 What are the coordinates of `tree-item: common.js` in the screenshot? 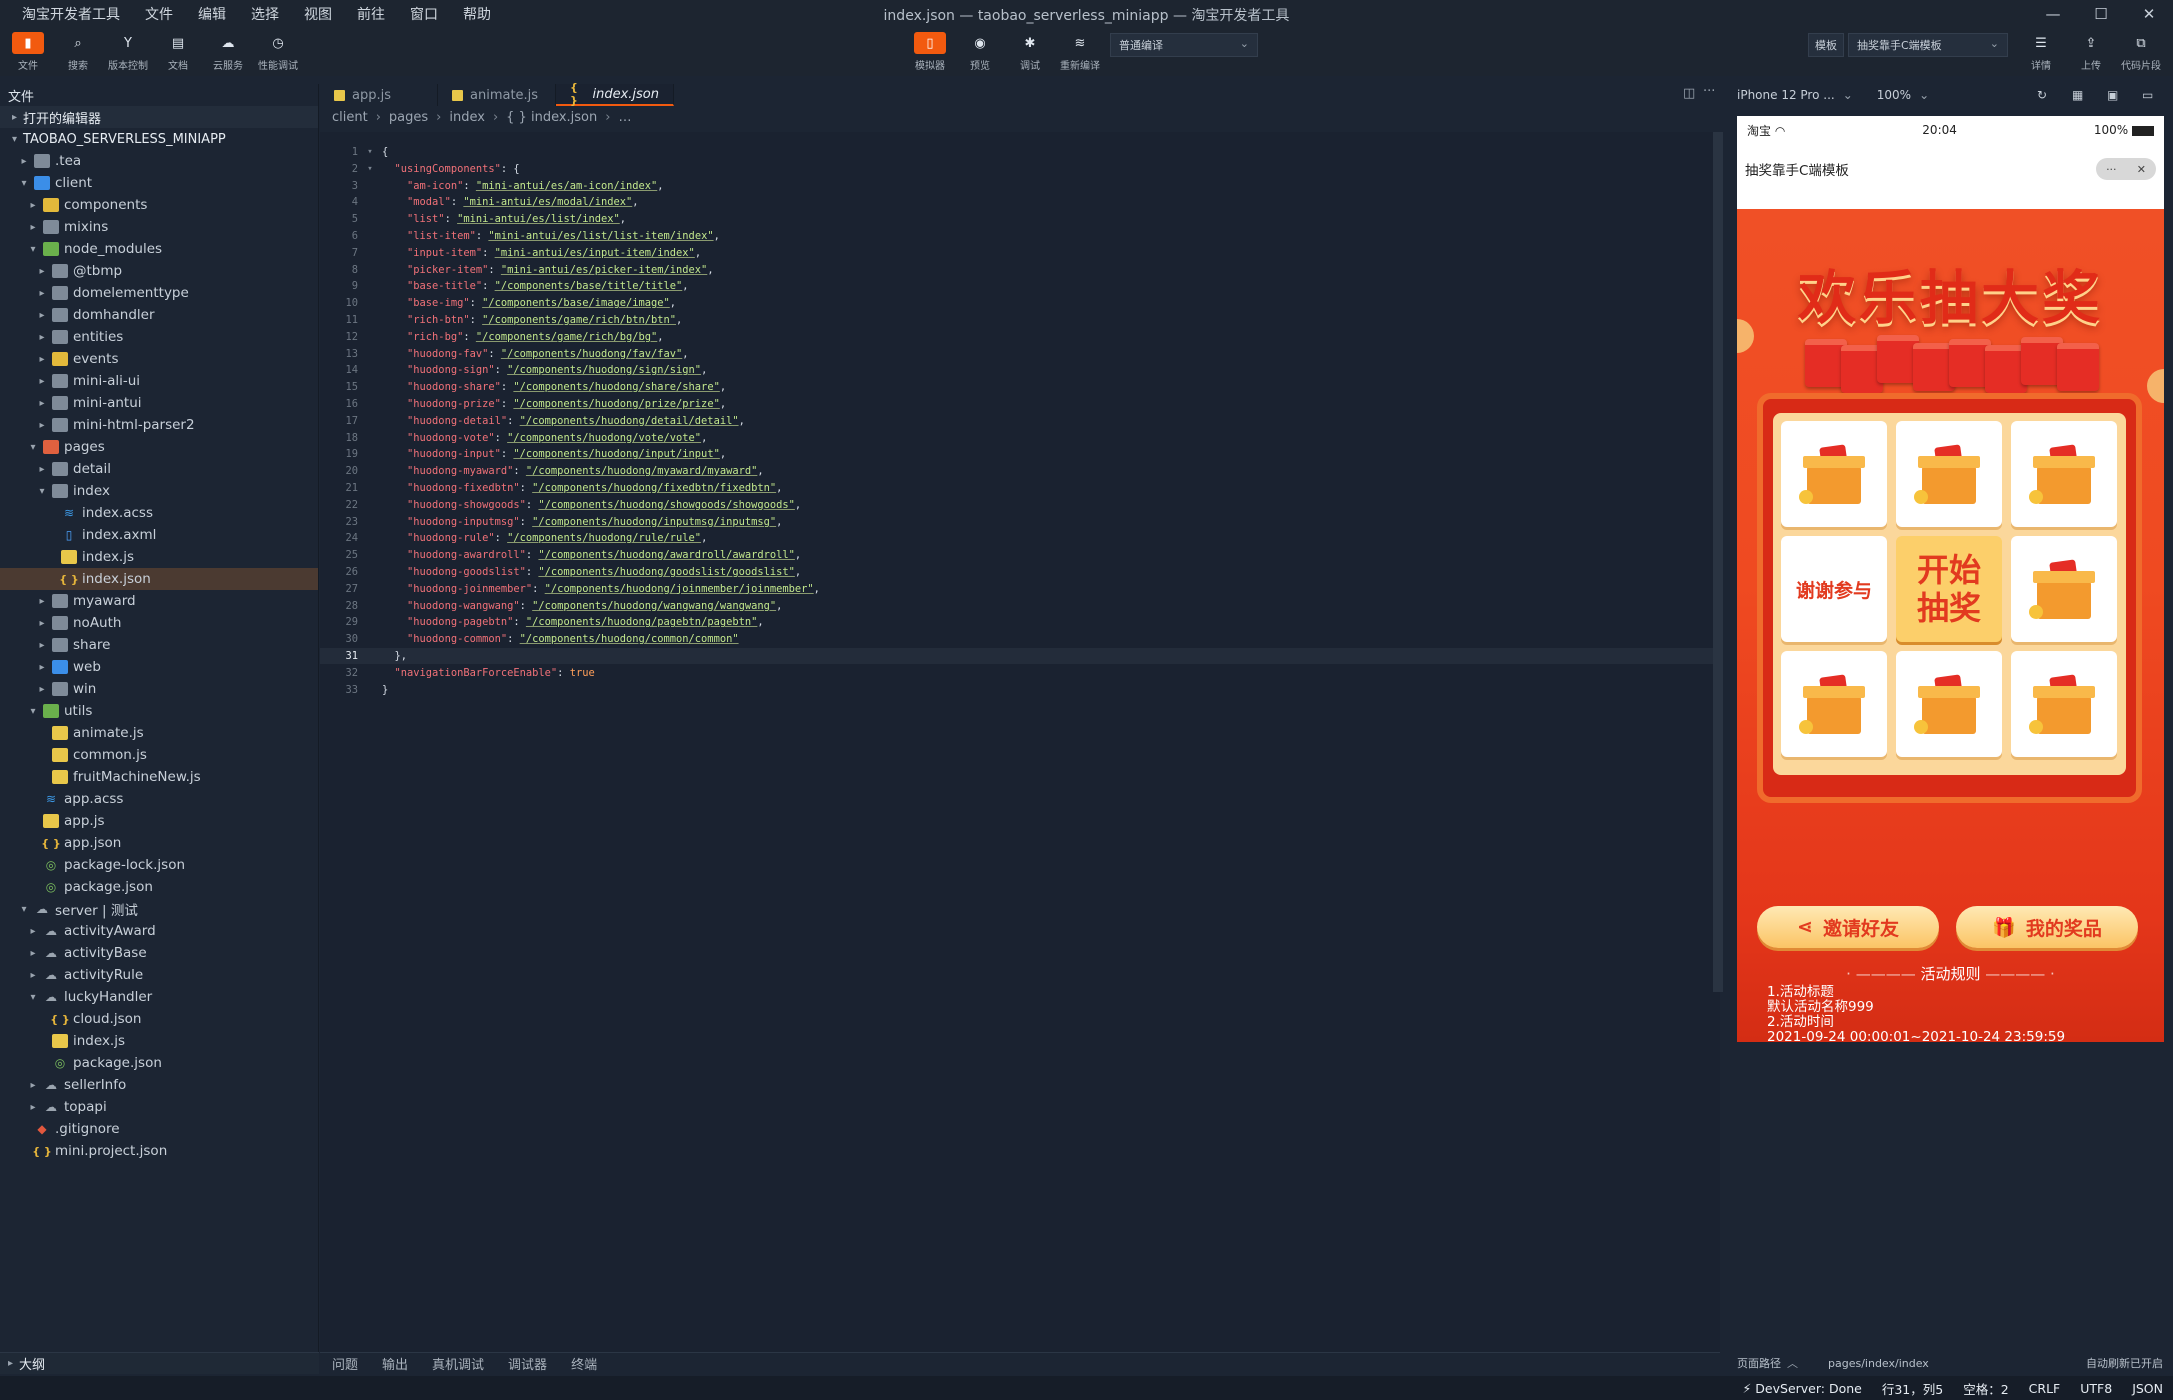 It's located at (159, 755).